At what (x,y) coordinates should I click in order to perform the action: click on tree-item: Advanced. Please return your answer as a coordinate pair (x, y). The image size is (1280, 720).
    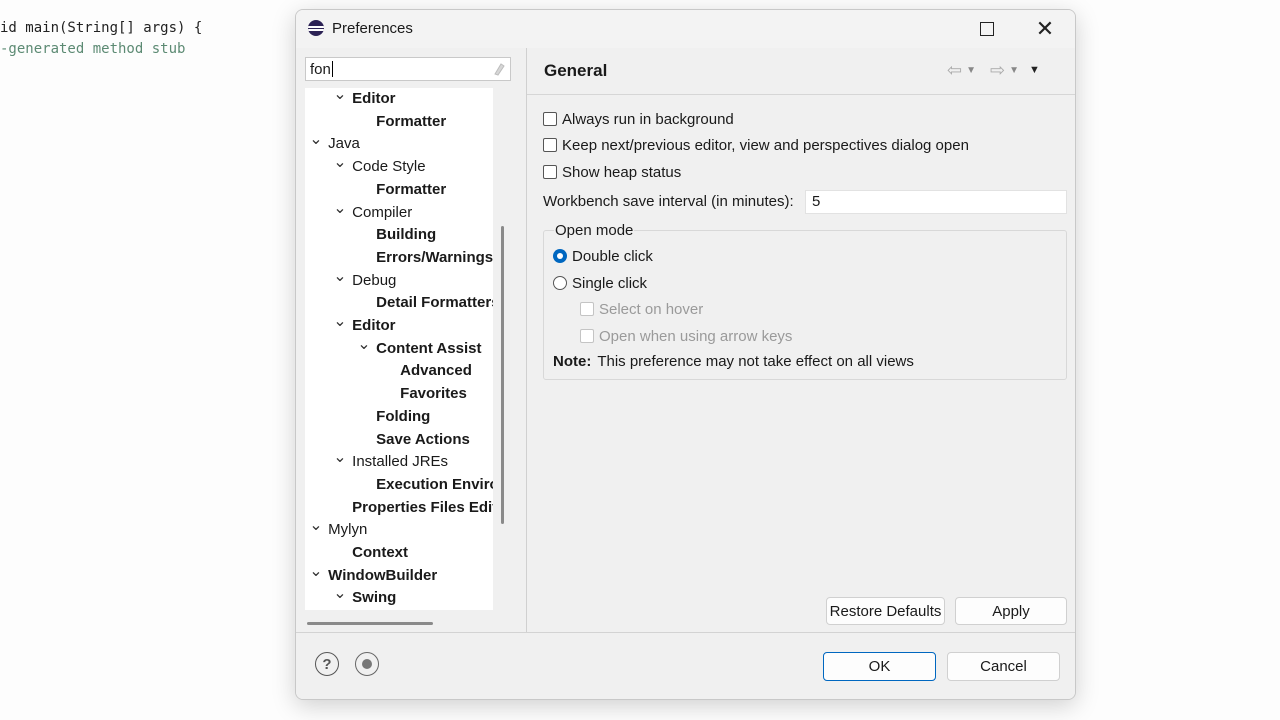
    Looking at the image, I should click on (426, 371).